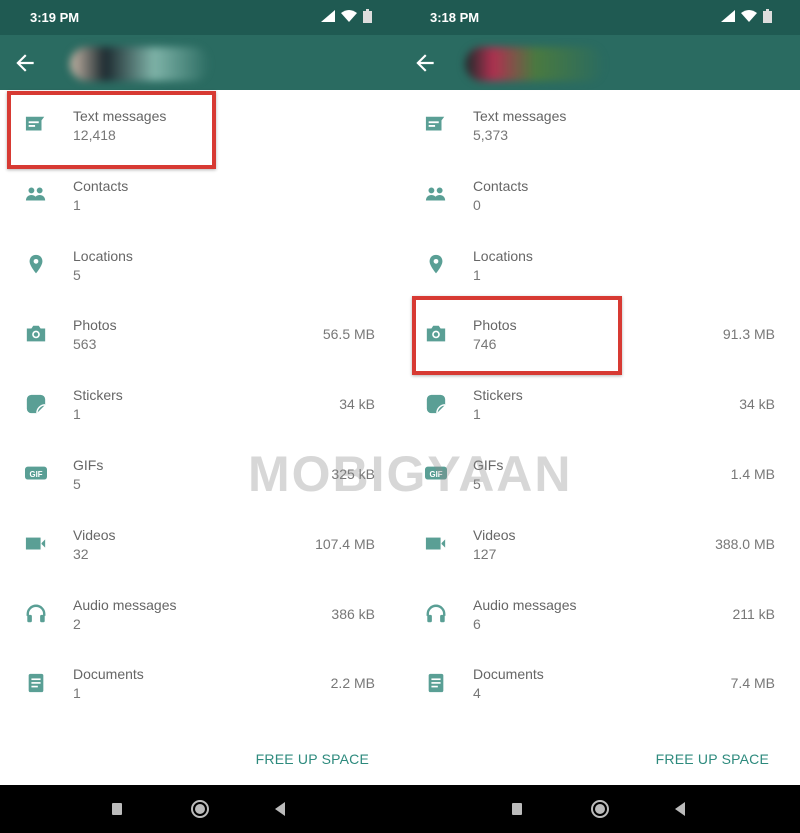 The width and height of the screenshot is (800, 833). I want to click on item-label: Text messages, so click(520, 116).